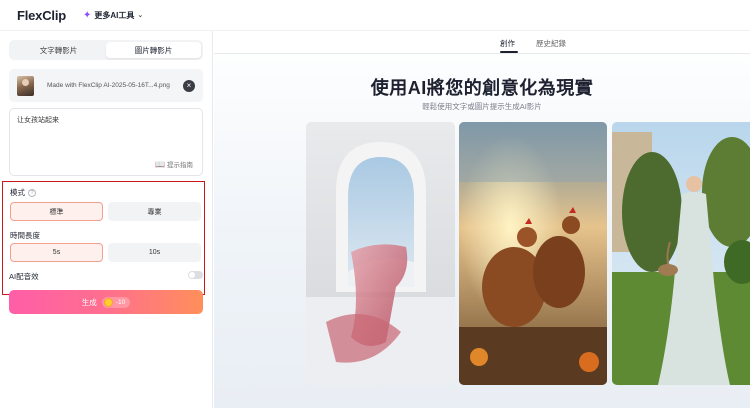 This screenshot has width=750, height=408. I want to click on generate-label: 生成, so click(89, 302).